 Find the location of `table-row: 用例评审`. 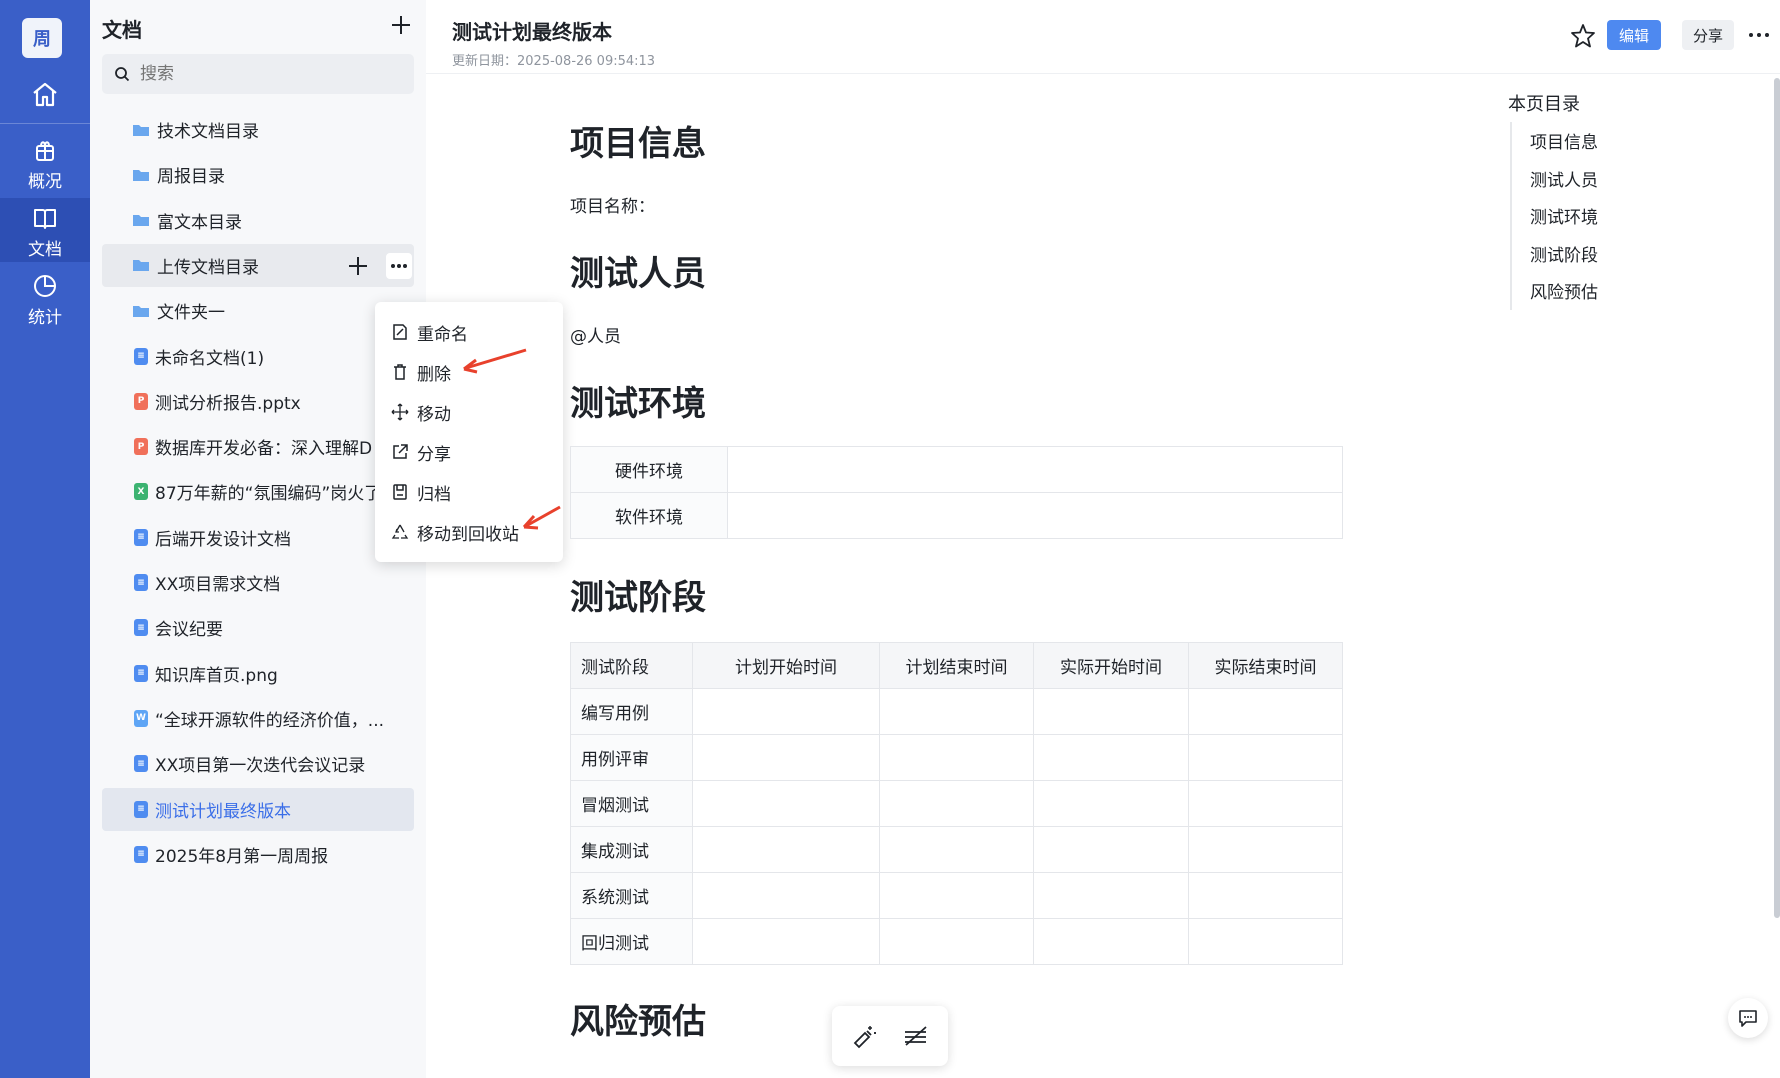

table-row: 用例评审 is located at coordinates (956, 757).